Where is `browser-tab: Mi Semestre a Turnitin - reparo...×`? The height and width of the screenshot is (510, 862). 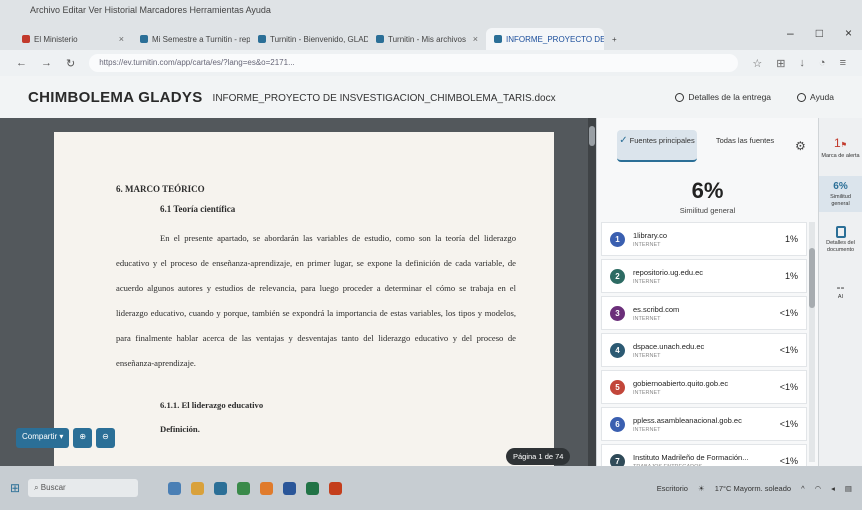 browser-tab: Mi Semestre a Turnitin - reparo...× is located at coordinates (191, 39).